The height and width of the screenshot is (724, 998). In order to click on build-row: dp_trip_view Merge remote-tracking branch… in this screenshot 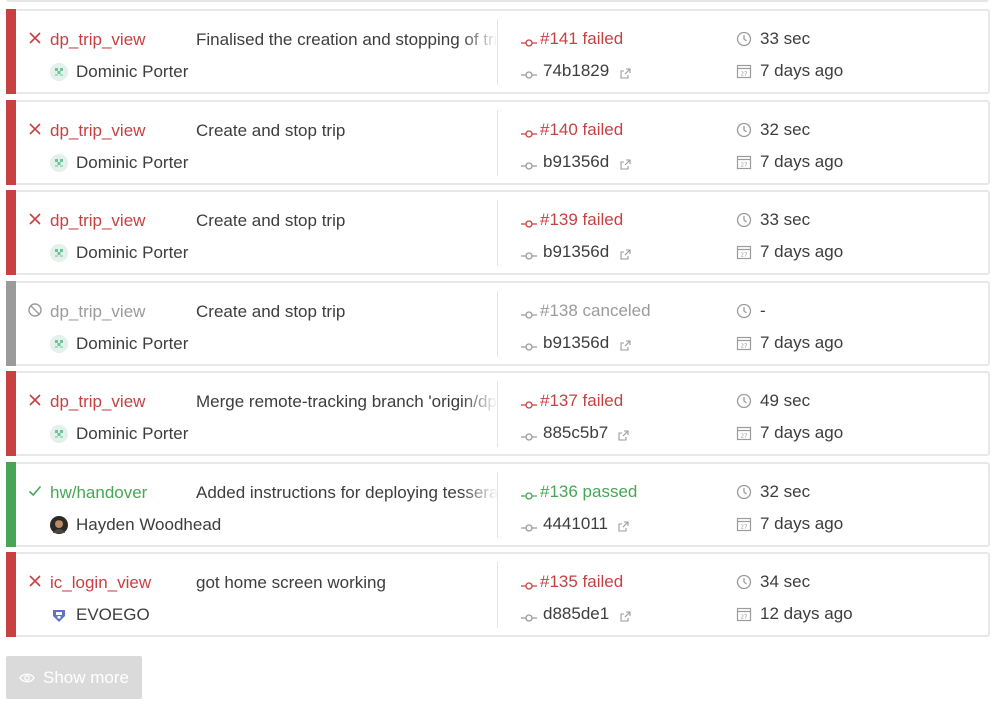, I will do `click(498, 413)`.